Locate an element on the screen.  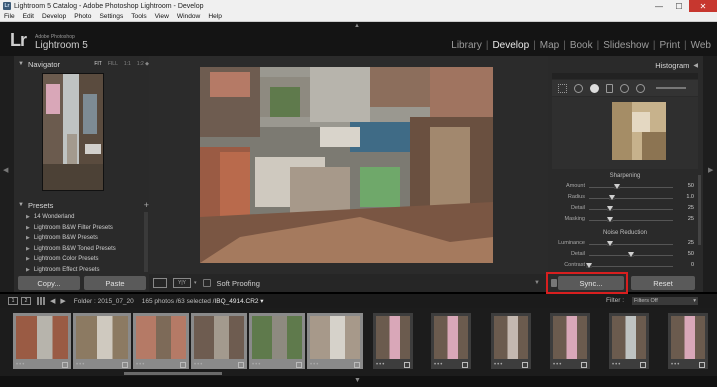
navigator-preview-image is located at coordinates (73, 132).